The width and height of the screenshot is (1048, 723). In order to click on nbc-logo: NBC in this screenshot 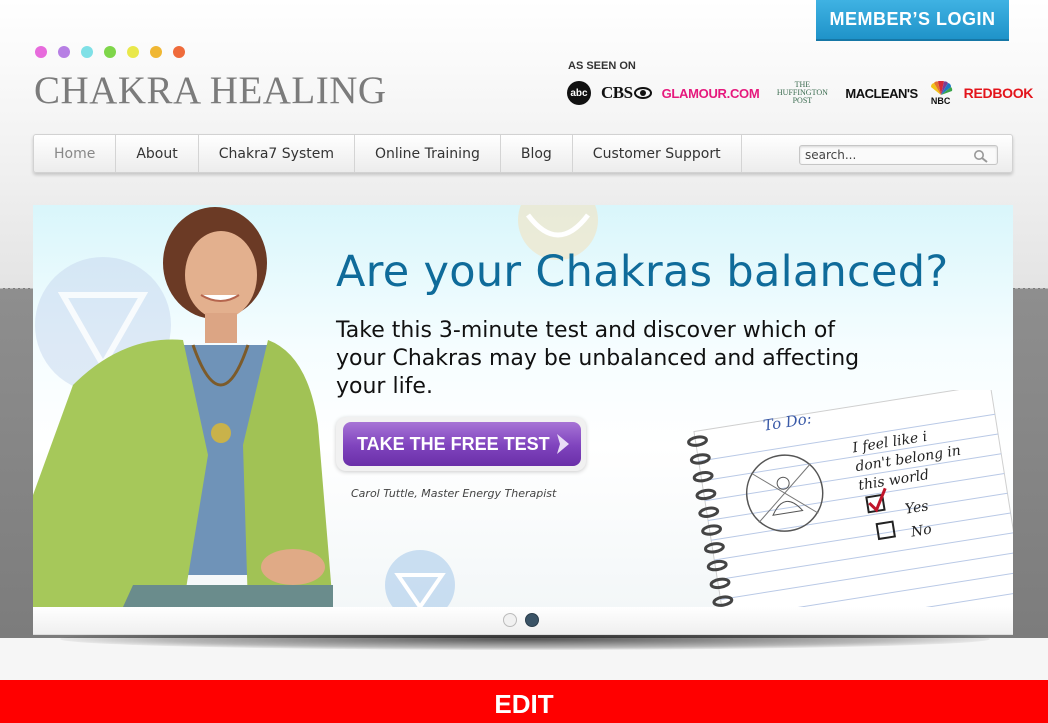, I will do `click(941, 93)`.